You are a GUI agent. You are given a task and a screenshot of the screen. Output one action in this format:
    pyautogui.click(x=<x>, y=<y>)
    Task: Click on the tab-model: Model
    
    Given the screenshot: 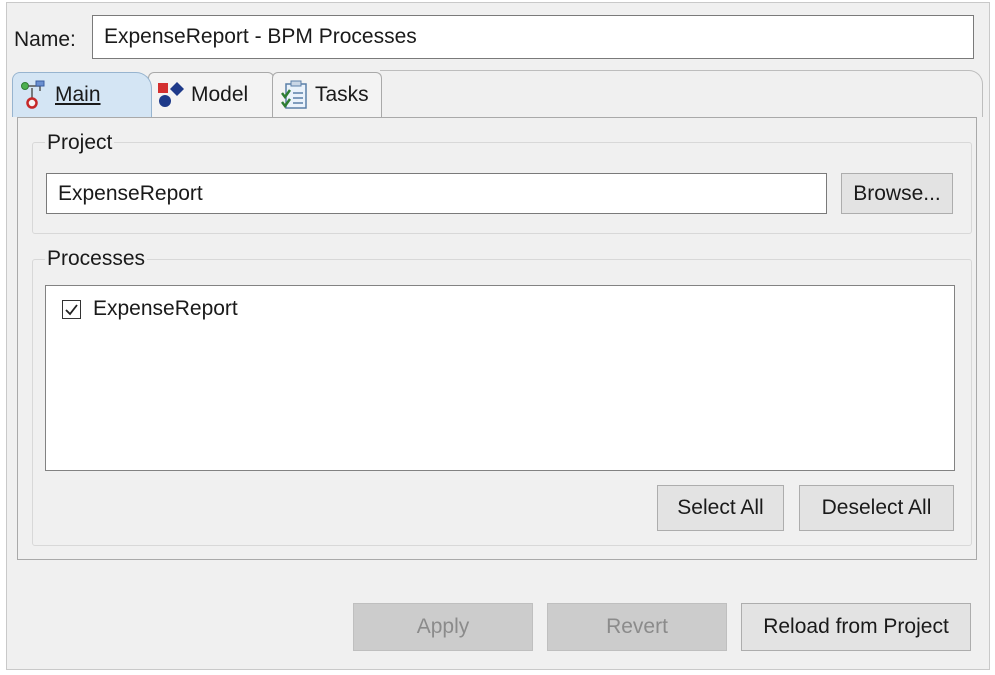 What is the action you would take?
    pyautogui.click(x=211, y=94)
    